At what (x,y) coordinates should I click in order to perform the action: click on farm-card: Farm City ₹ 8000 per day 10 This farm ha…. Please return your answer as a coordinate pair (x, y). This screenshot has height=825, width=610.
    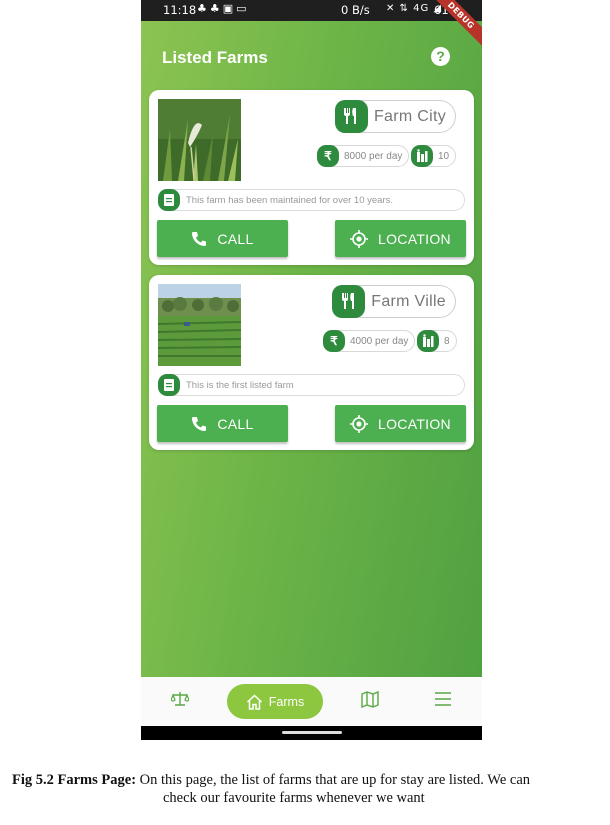
    Looking at the image, I should click on (311, 177).